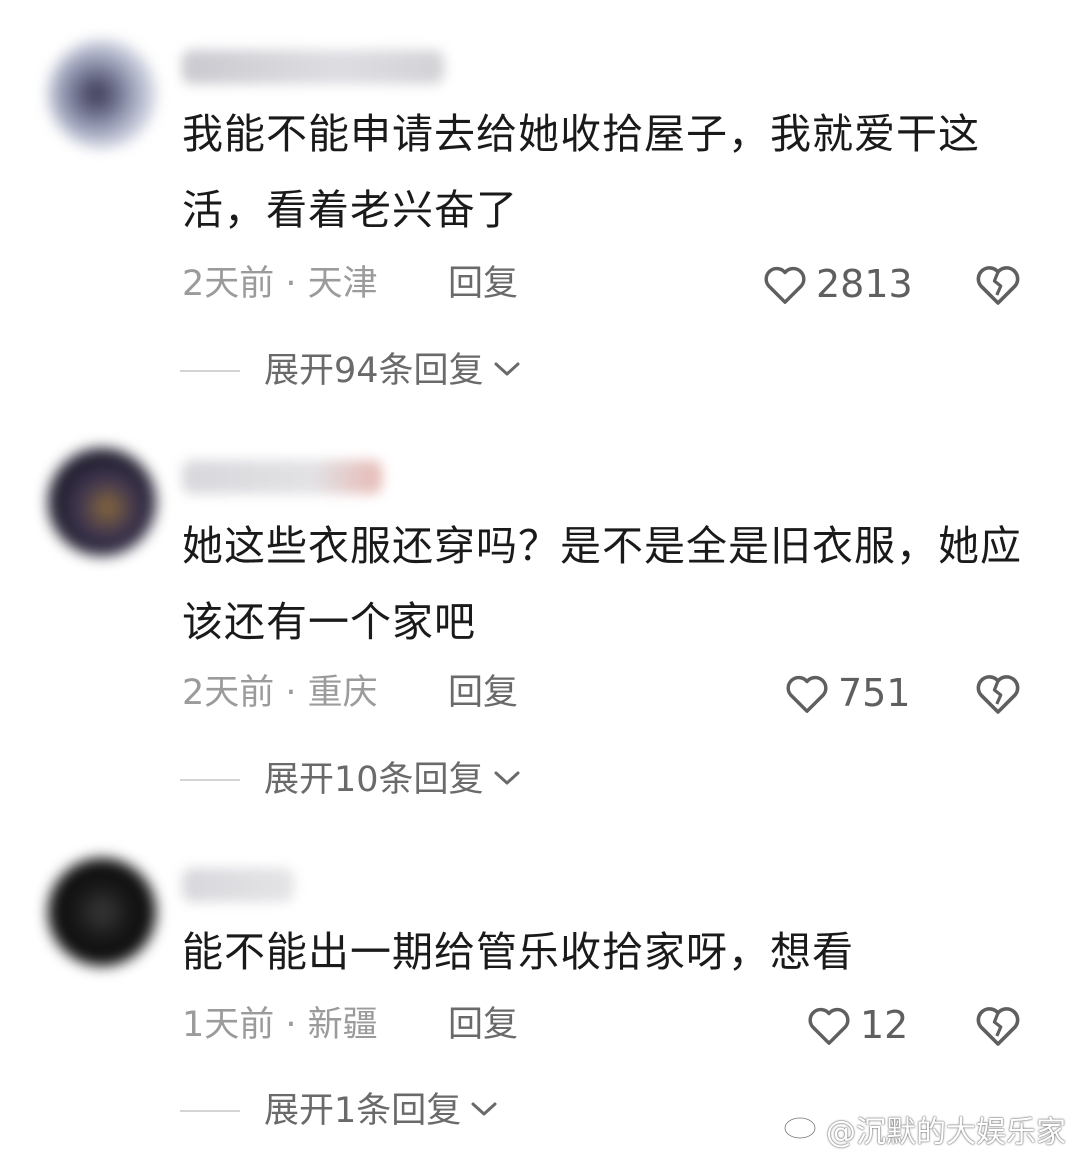  What do you see at coordinates (946, 1132) in the screenshot?
I see `watermark-text: @沉默的大娱乐家` at bounding box center [946, 1132].